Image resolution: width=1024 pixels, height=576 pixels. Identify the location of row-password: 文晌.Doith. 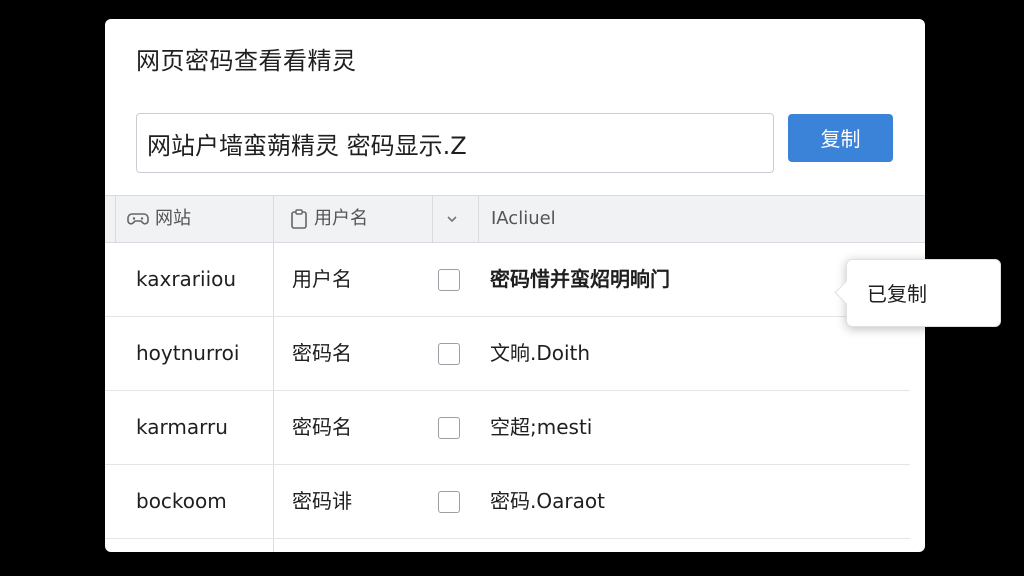
(540, 353).